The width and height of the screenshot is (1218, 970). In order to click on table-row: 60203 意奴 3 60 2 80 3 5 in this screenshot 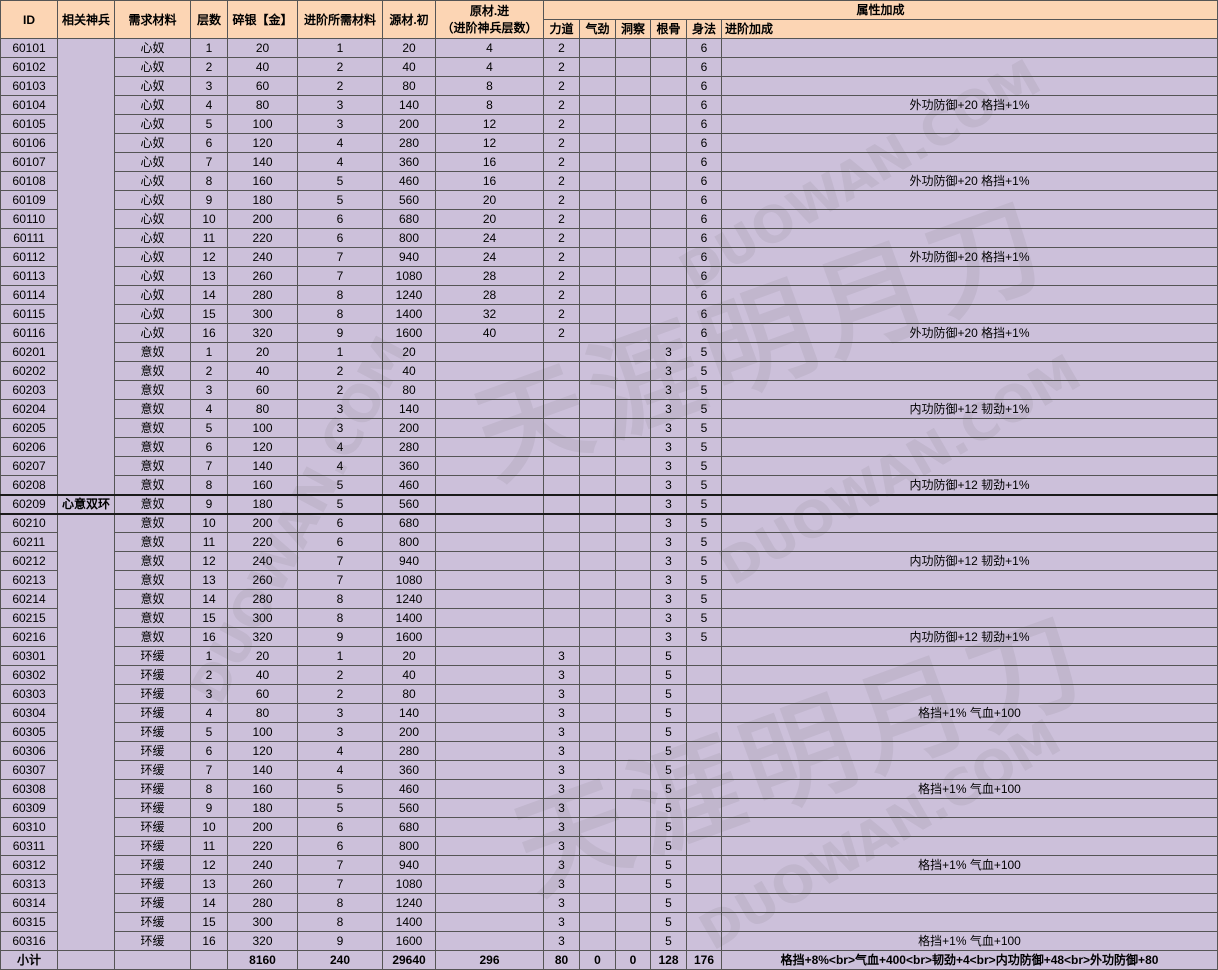, I will do `click(609, 390)`.